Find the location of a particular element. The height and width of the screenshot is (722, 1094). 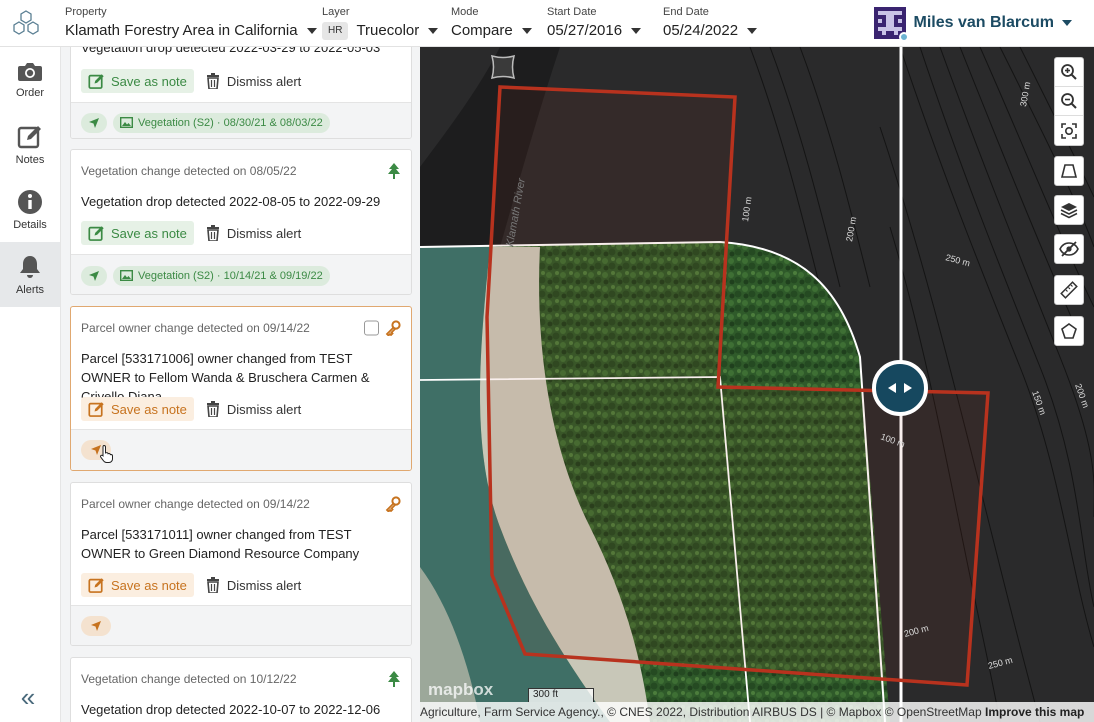

nav-details: Details is located at coordinates (30, 209).